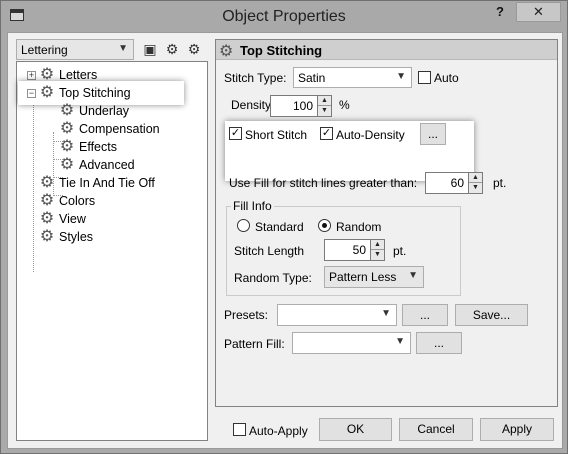 The height and width of the screenshot is (454, 568). I want to click on tree-item-advanced: ⚙ Advanced, so click(96, 165).